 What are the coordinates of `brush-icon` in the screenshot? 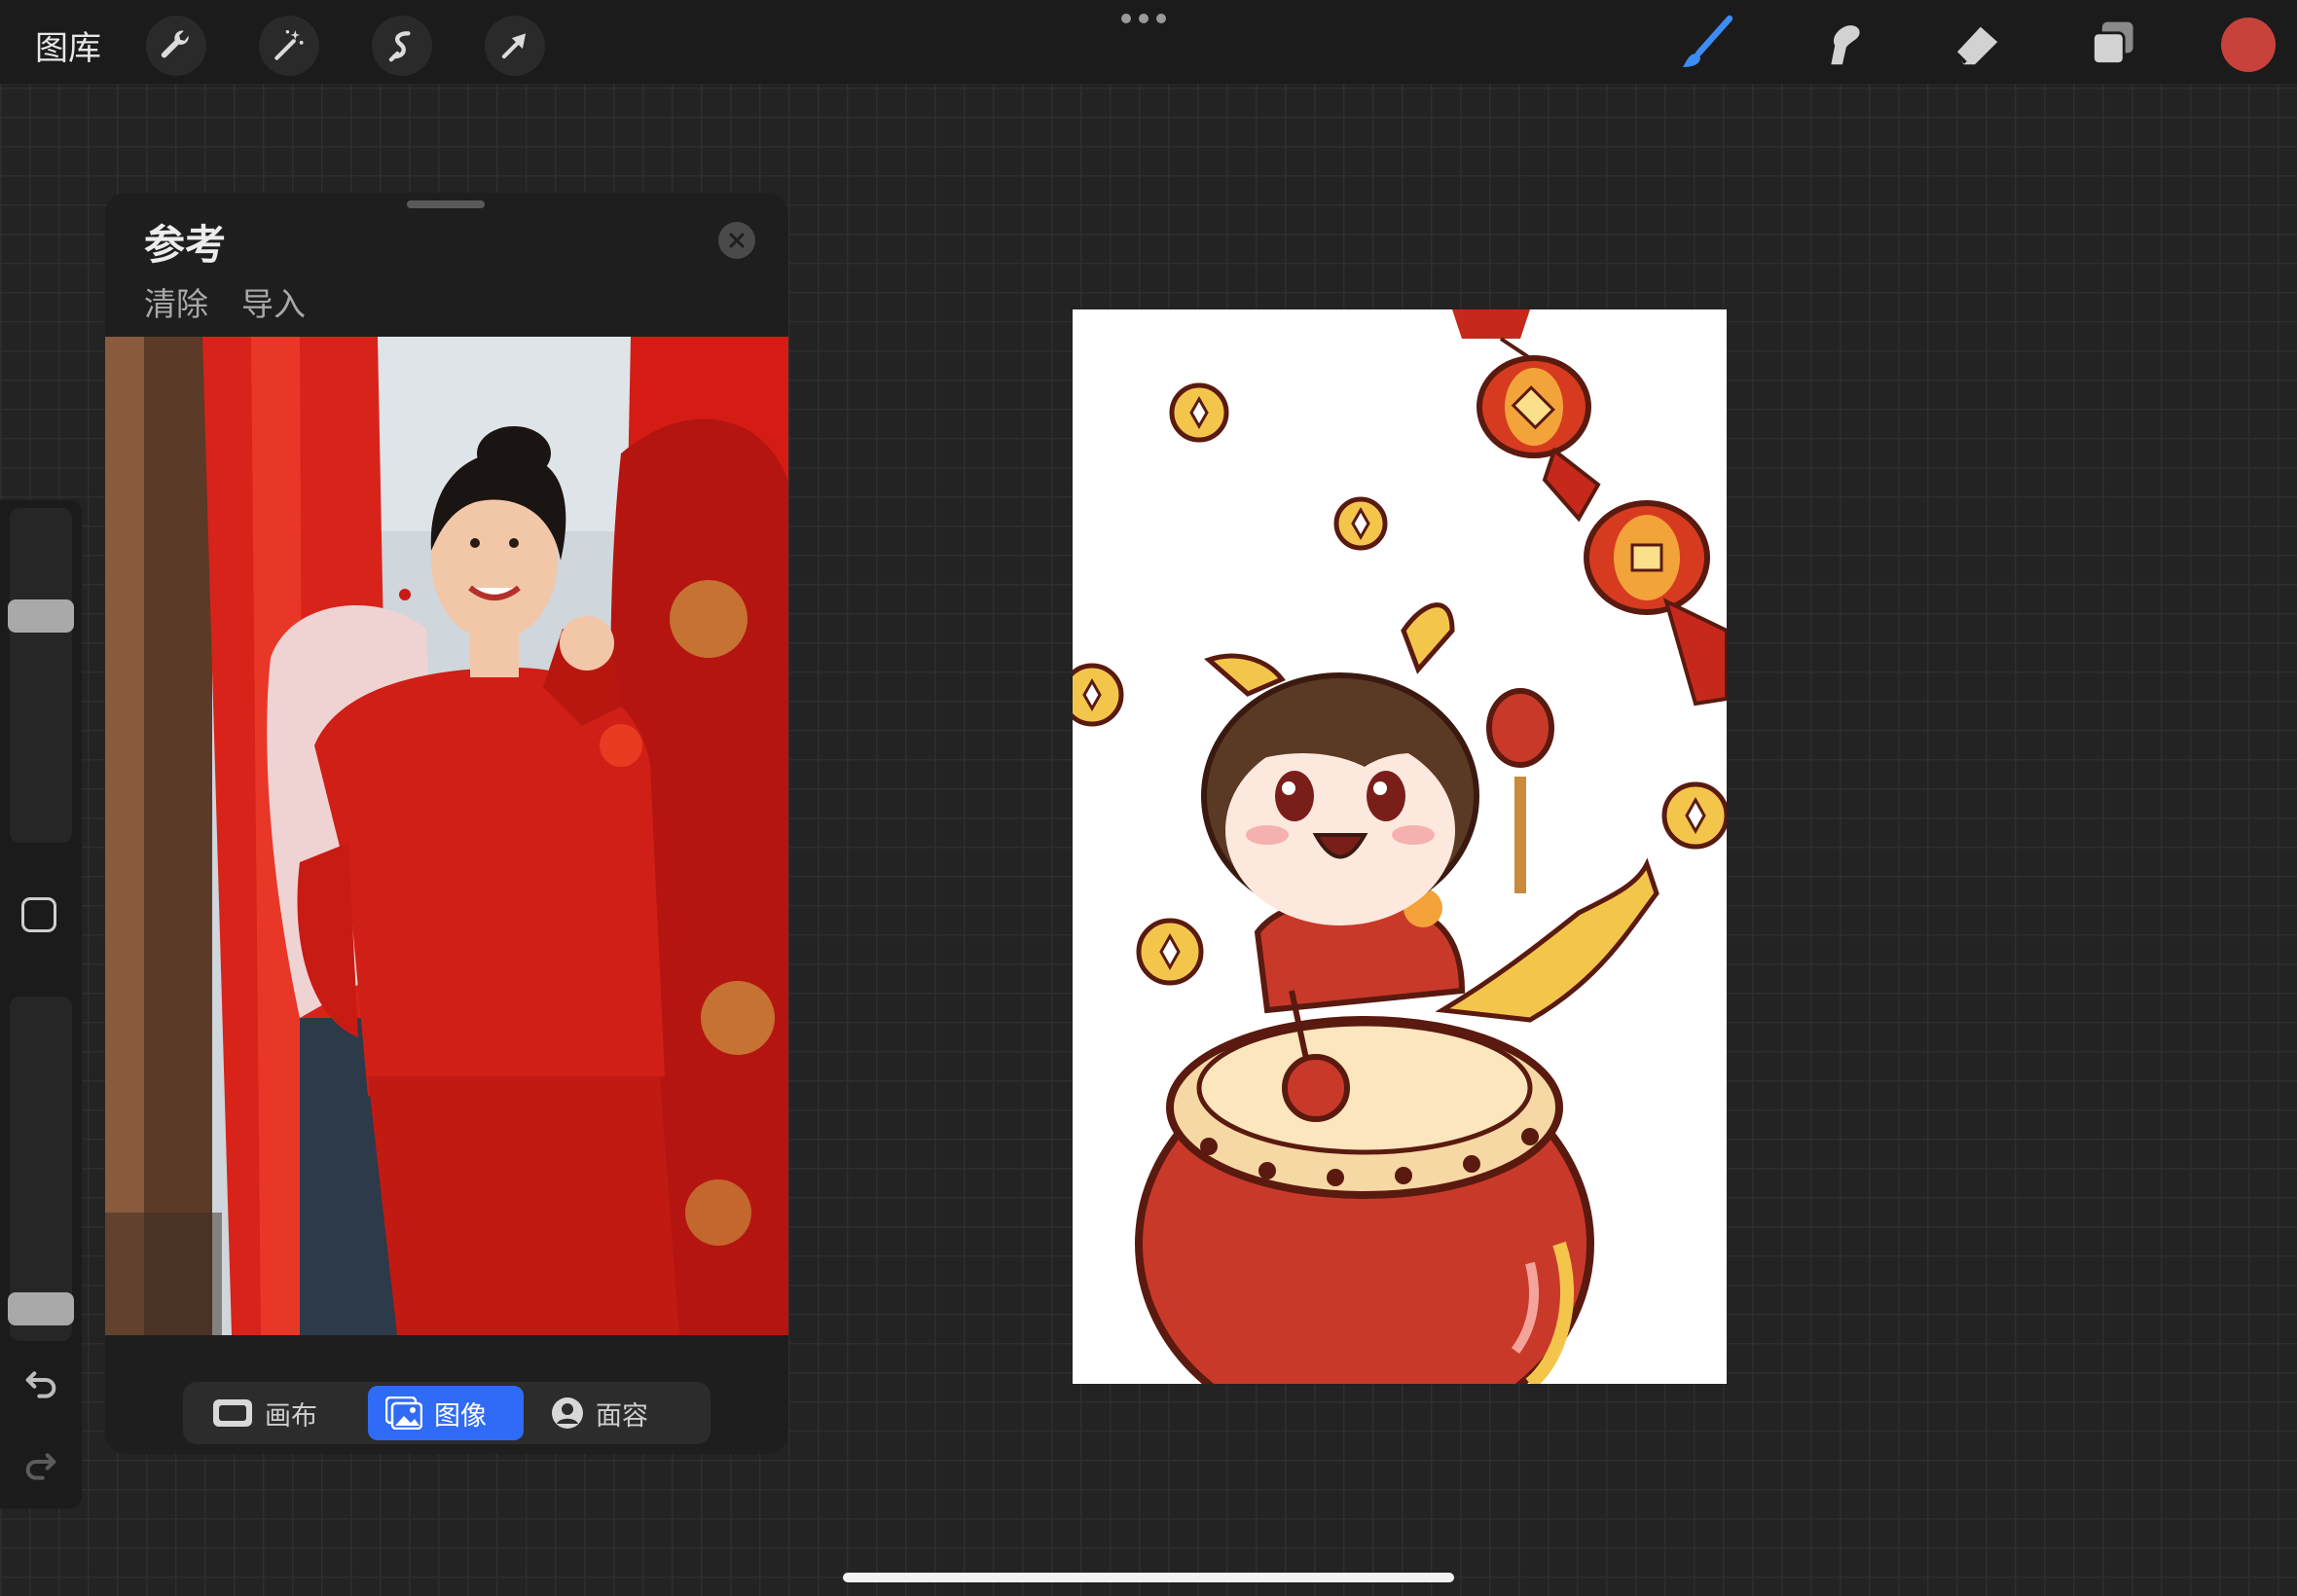 It's located at (1708, 41).